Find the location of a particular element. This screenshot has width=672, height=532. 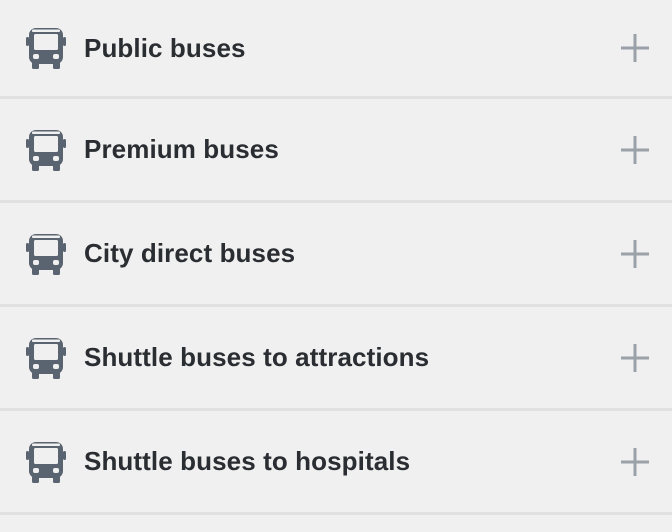

accordion-item-label: Shuttle buses to hospitals is located at coordinates (247, 461).